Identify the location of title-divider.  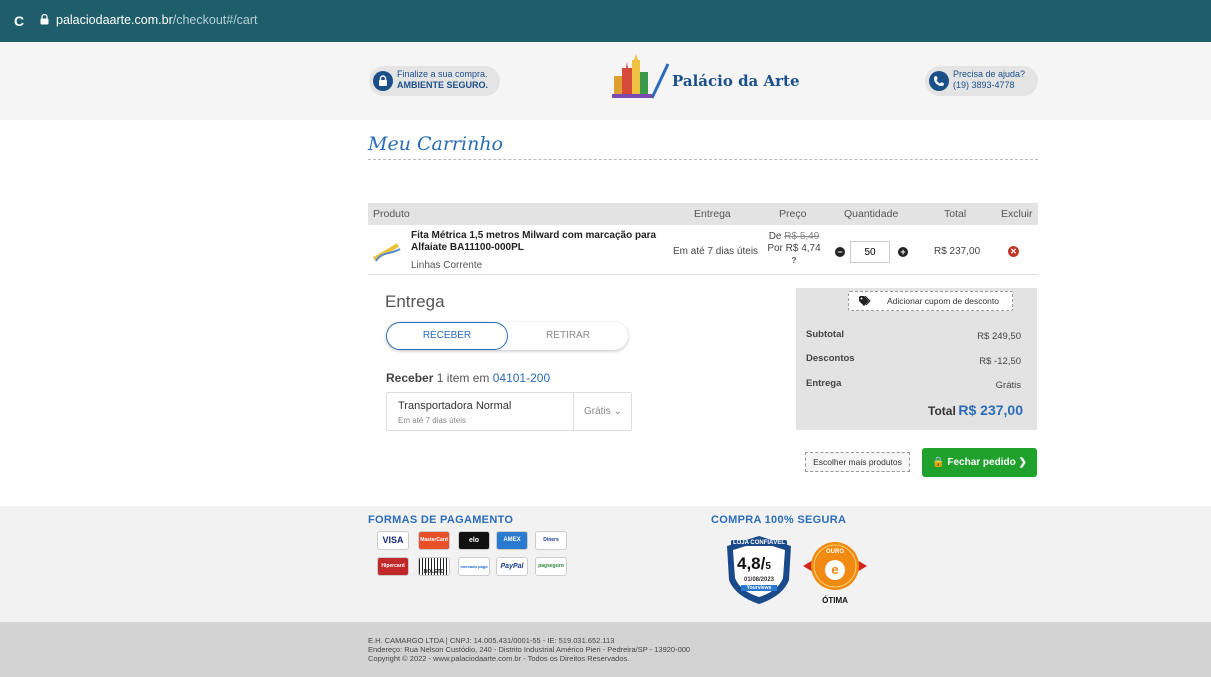
(703, 159).